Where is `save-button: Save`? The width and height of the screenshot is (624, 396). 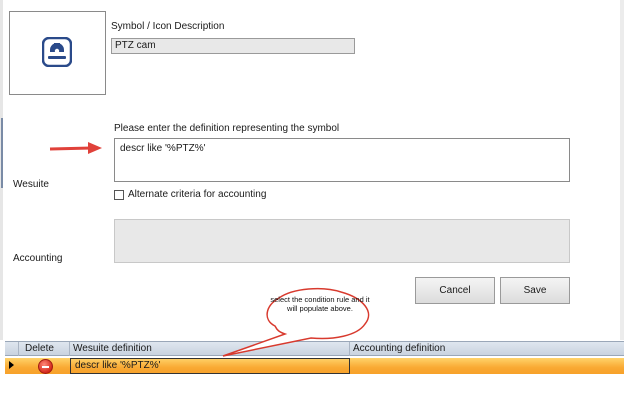 save-button: Save is located at coordinates (535, 290).